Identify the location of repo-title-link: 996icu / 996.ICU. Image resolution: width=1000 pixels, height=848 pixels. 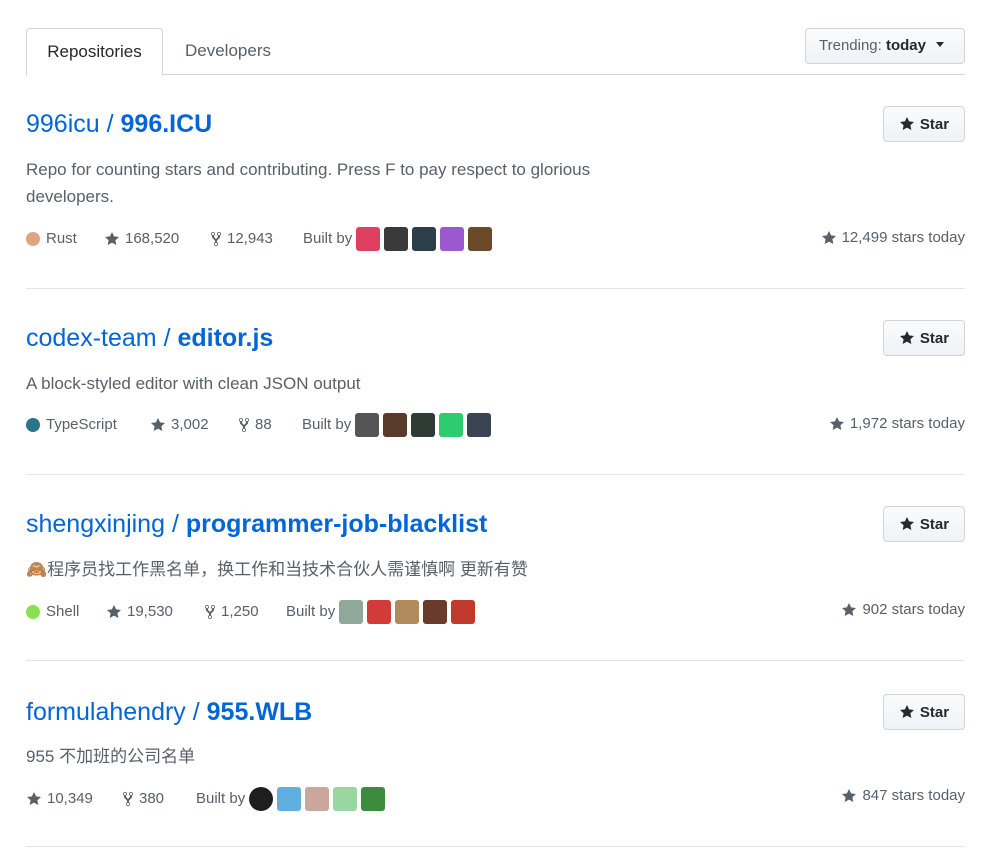
(119, 124).